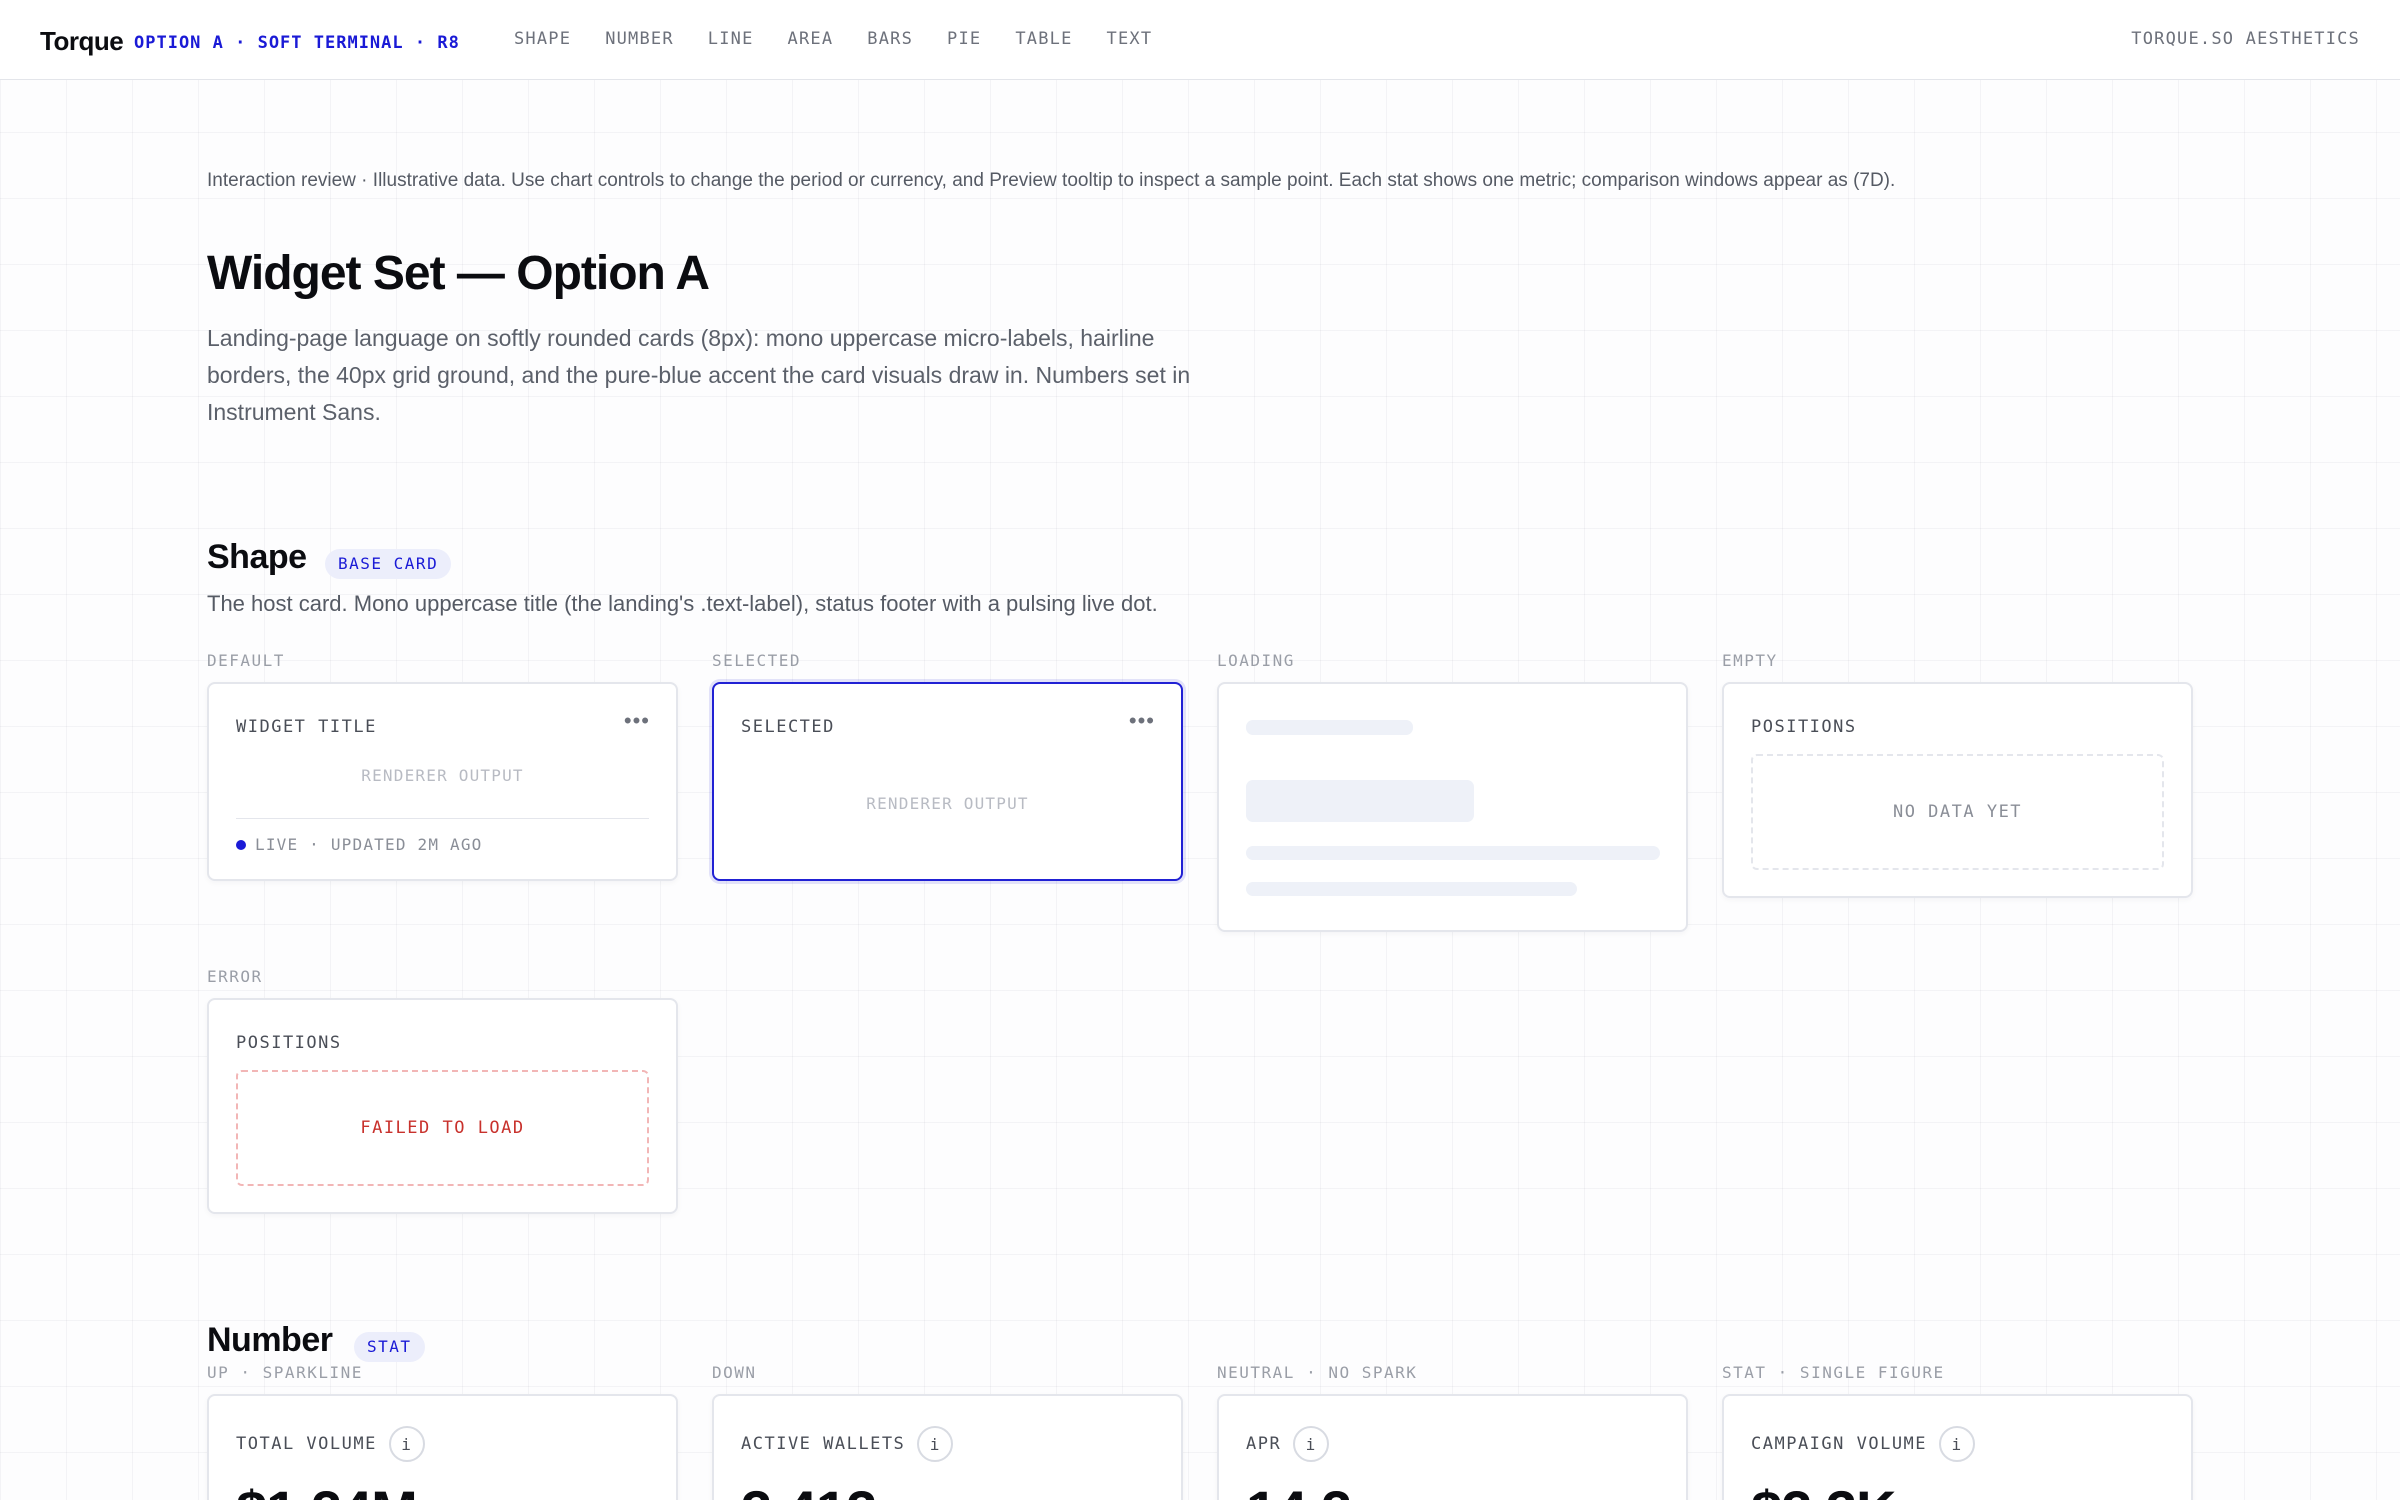  Describe the element at coordinates (731, 39) in the screenshot. I see `nav-link-line: LINE` at that location.